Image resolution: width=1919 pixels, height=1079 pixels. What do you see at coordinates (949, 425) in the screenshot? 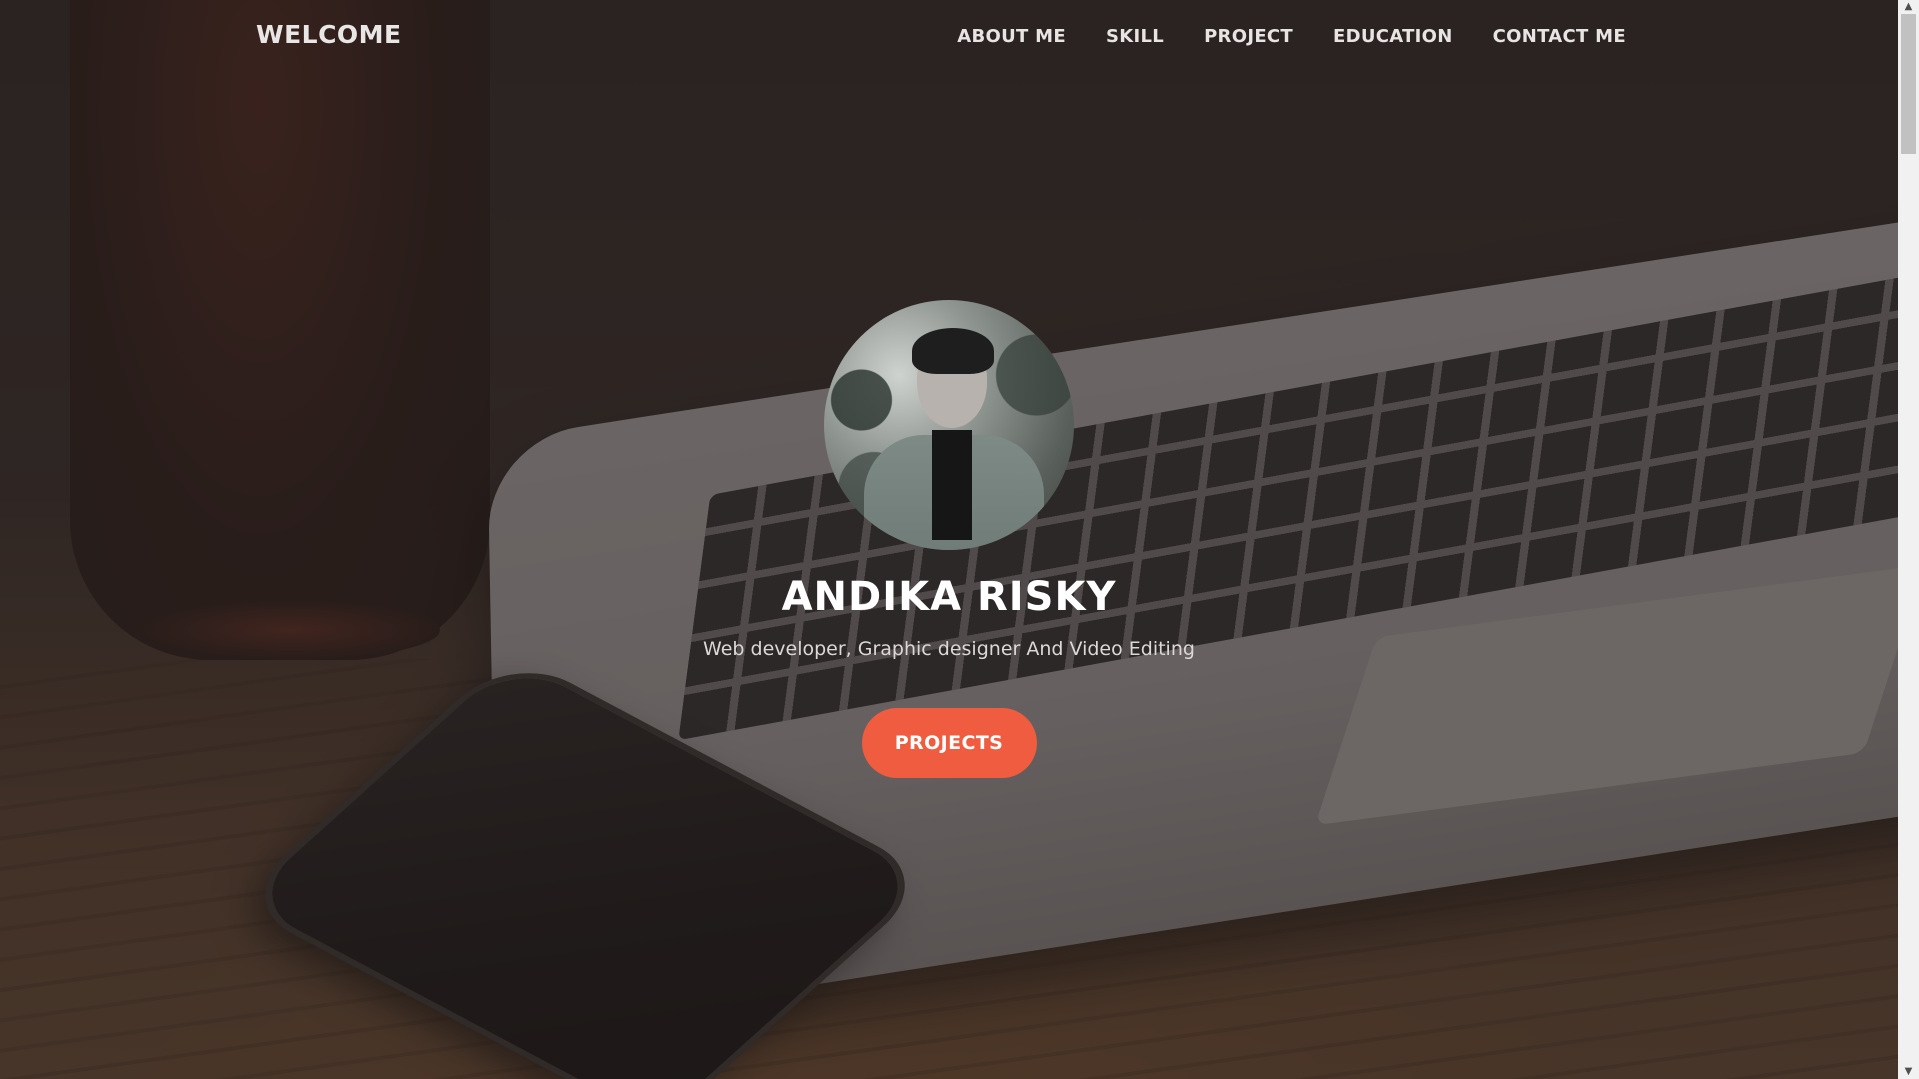
I see `profile-avatar` at bounding box center [949, 425].